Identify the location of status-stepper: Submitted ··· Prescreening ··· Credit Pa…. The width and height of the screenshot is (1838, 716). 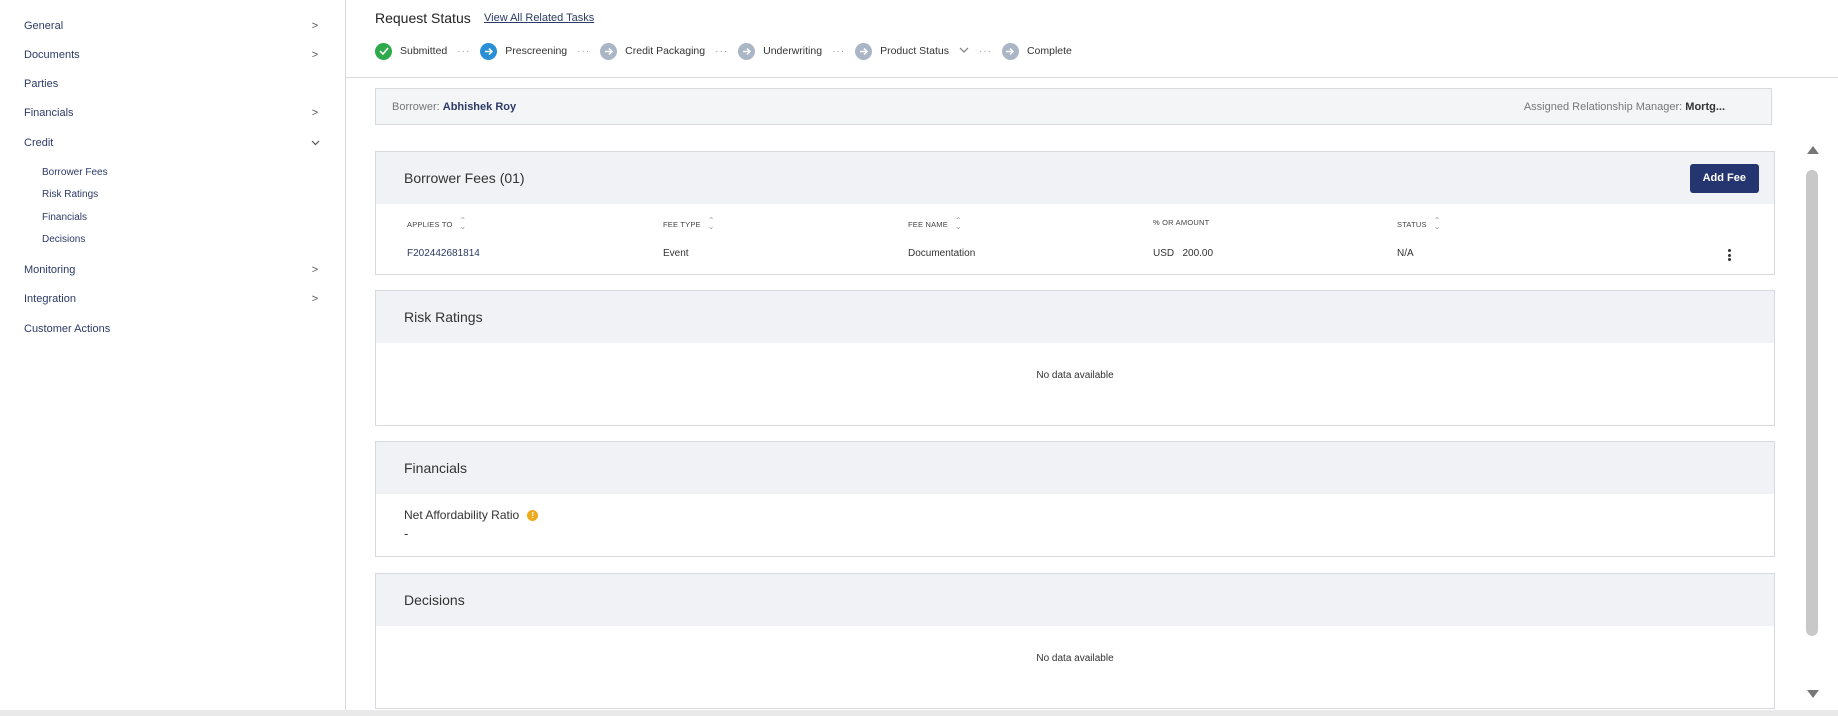
(723, 51).